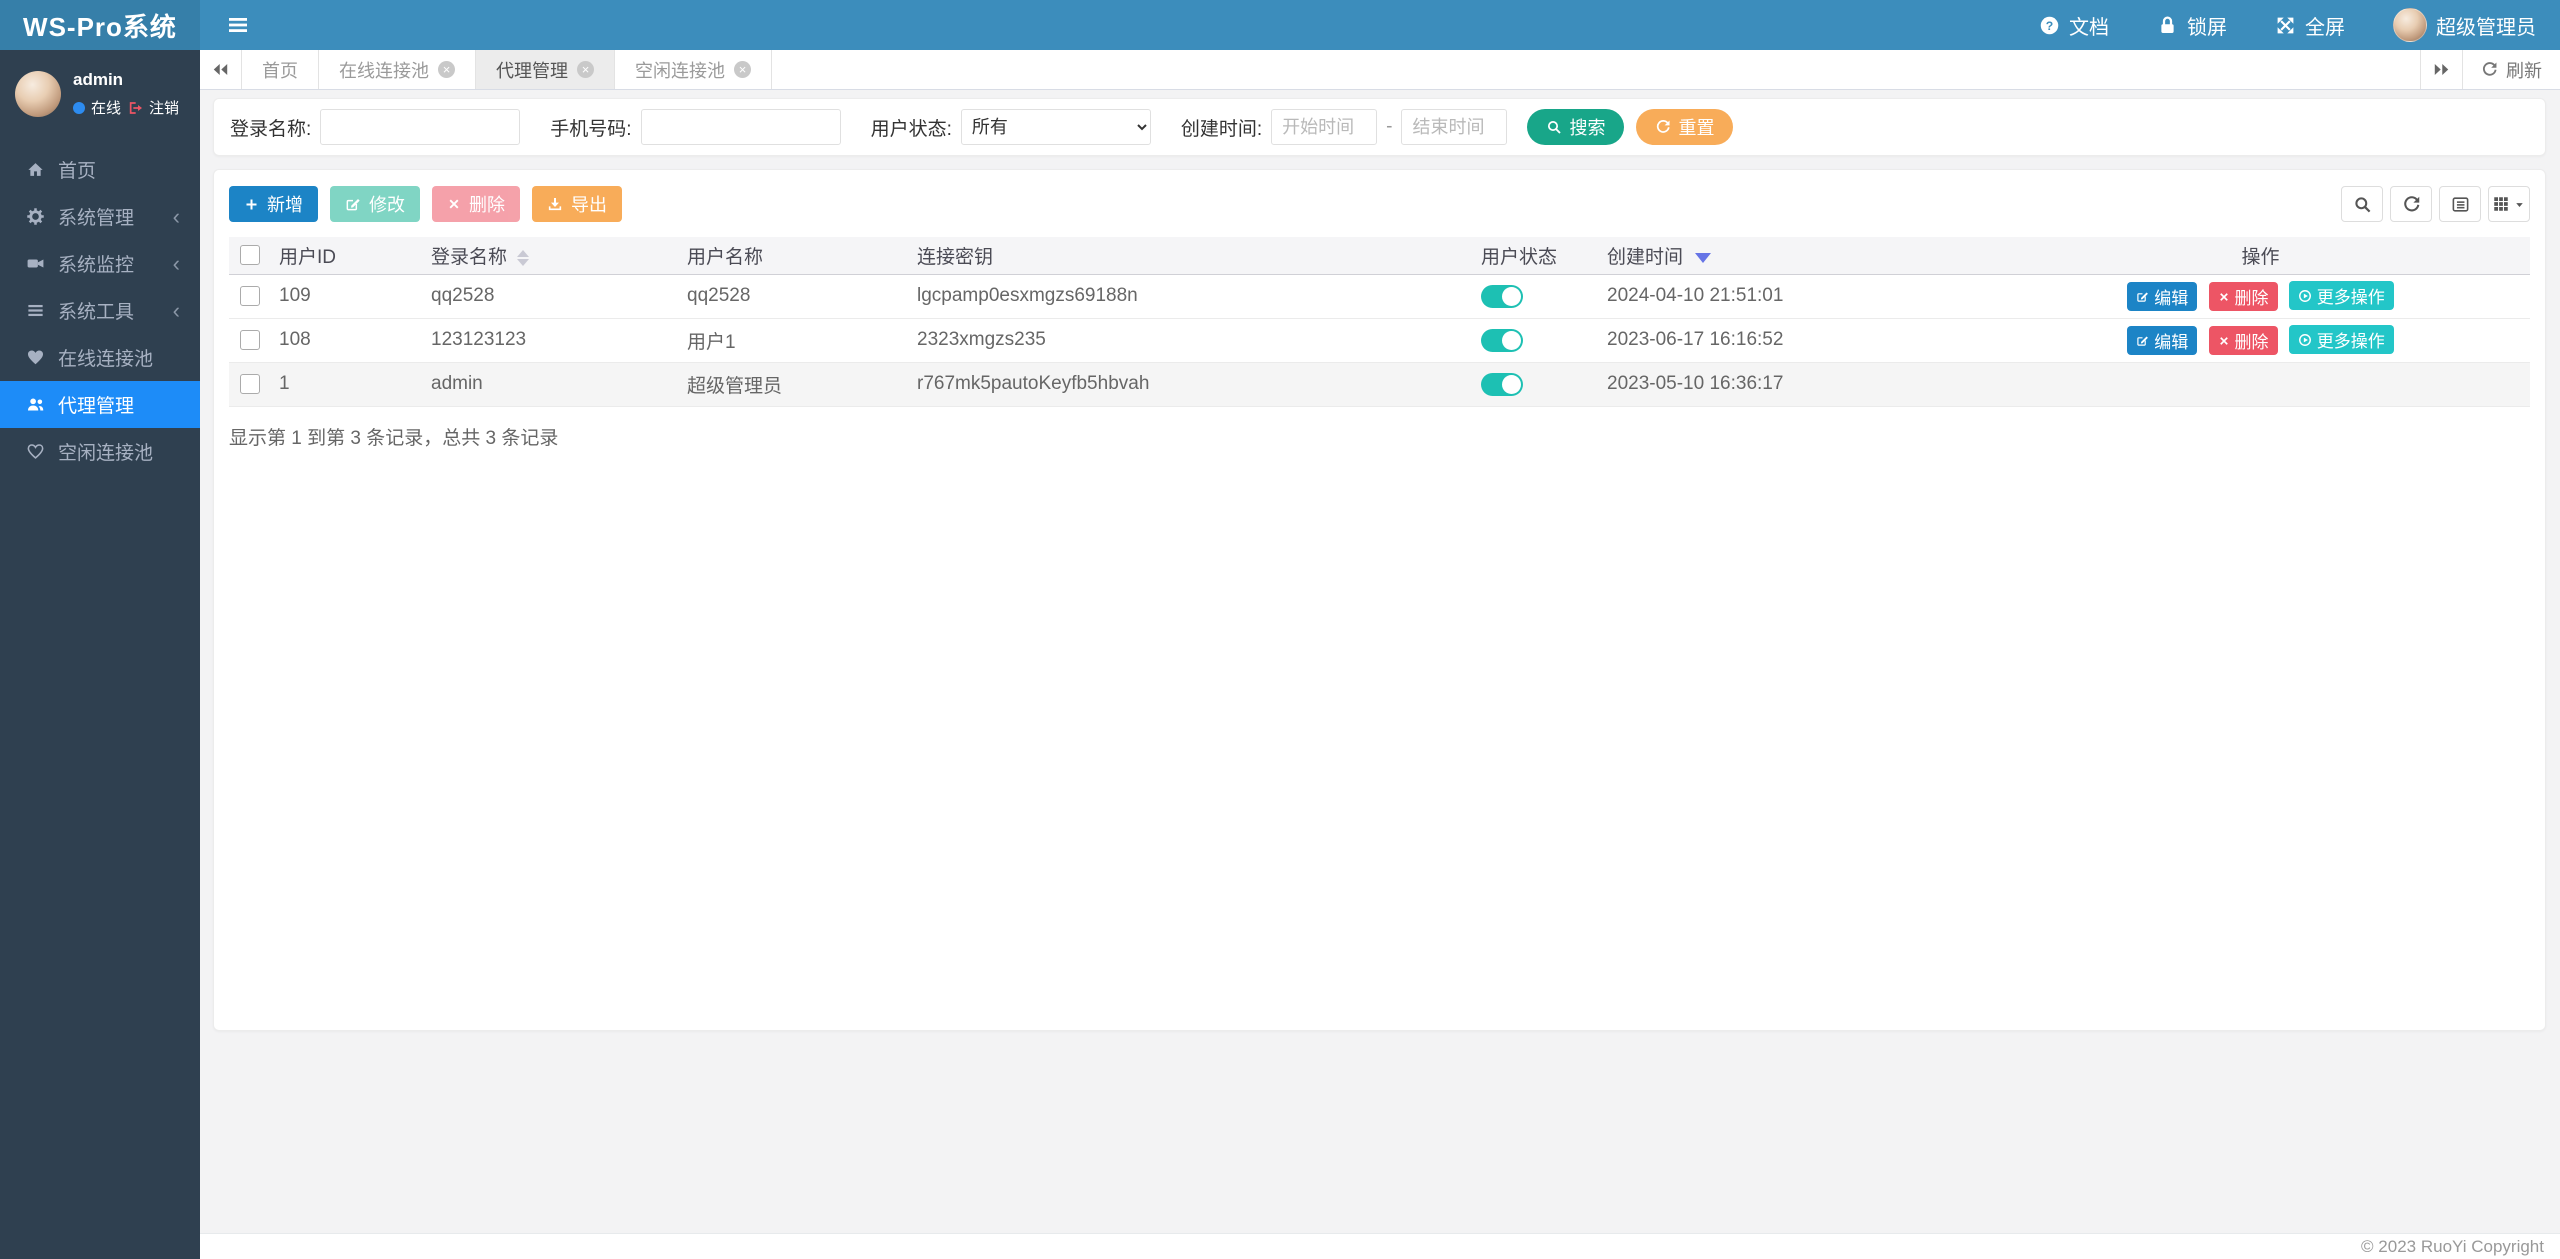 Image resolution: width=2560 pixels, height=1259 pixels. What do you see at coordinates (397, 69) in the screenshot?
I see `tab-online-pool: 在线连接池 ×` at bounding box center [397, 69].